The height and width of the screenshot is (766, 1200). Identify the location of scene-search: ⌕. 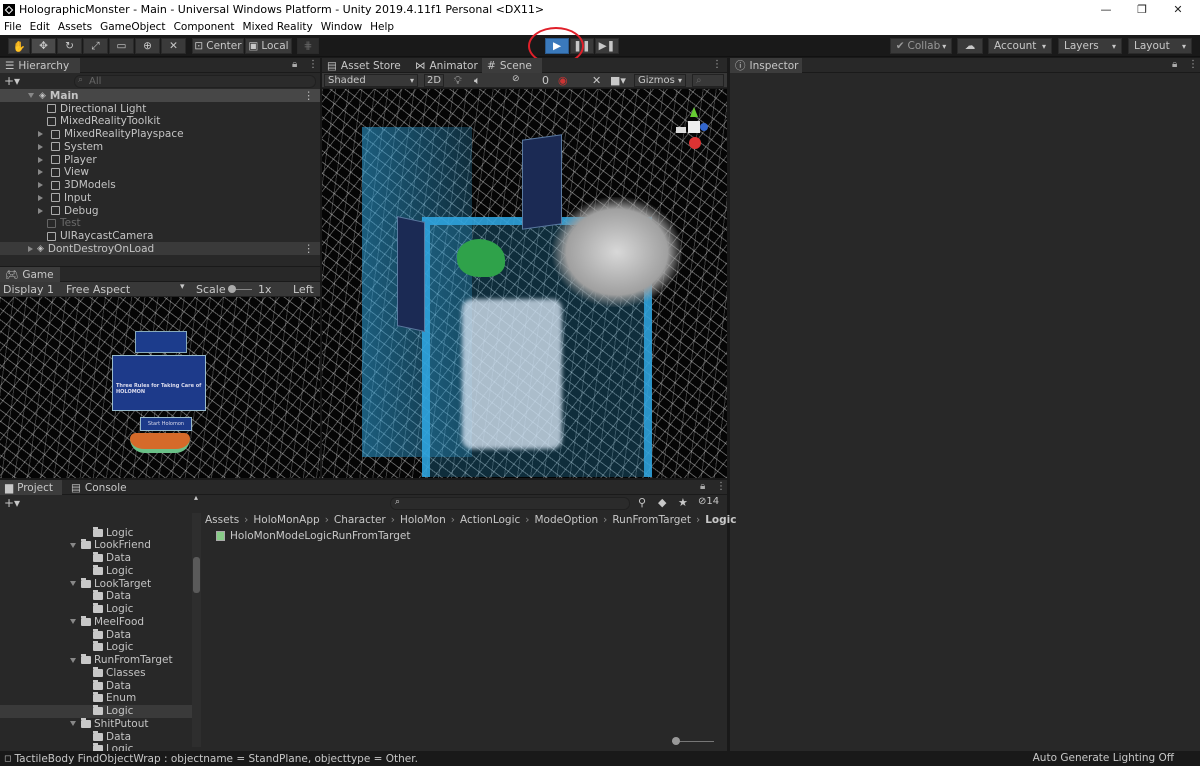
(708, 80).